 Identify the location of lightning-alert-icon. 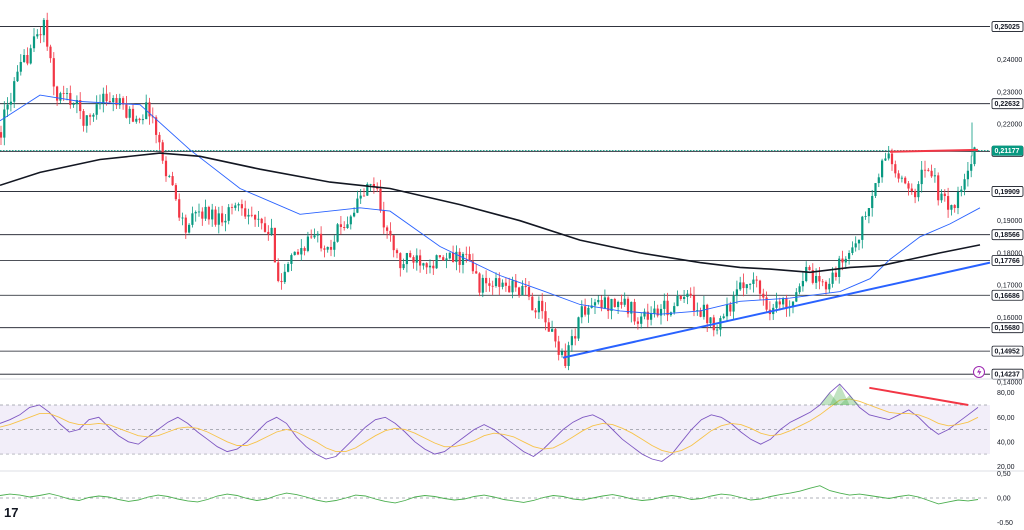
(979, 372).